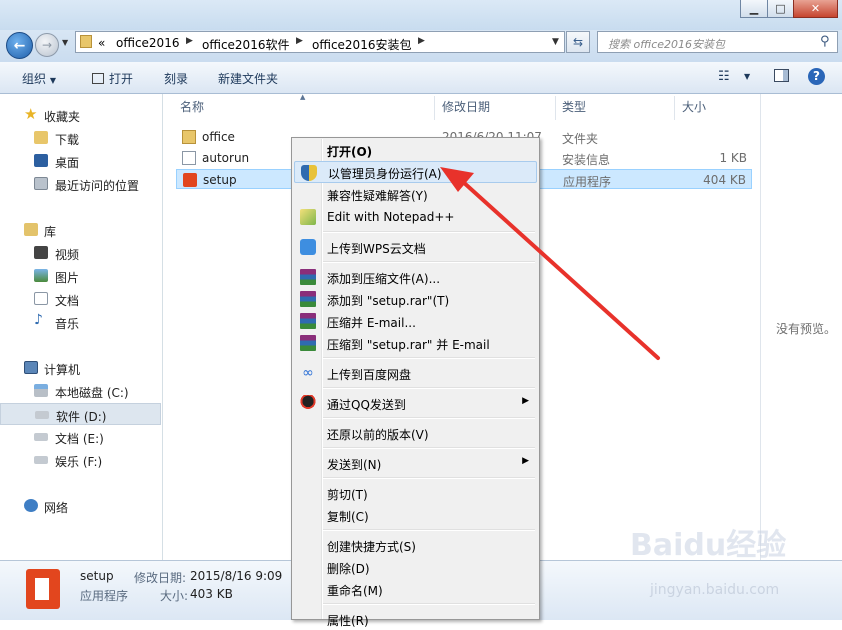 This screenshot has height=630, width=842. I want to click on search-box: 搜索 office2016安装包 ⚲, so click(717, 42).